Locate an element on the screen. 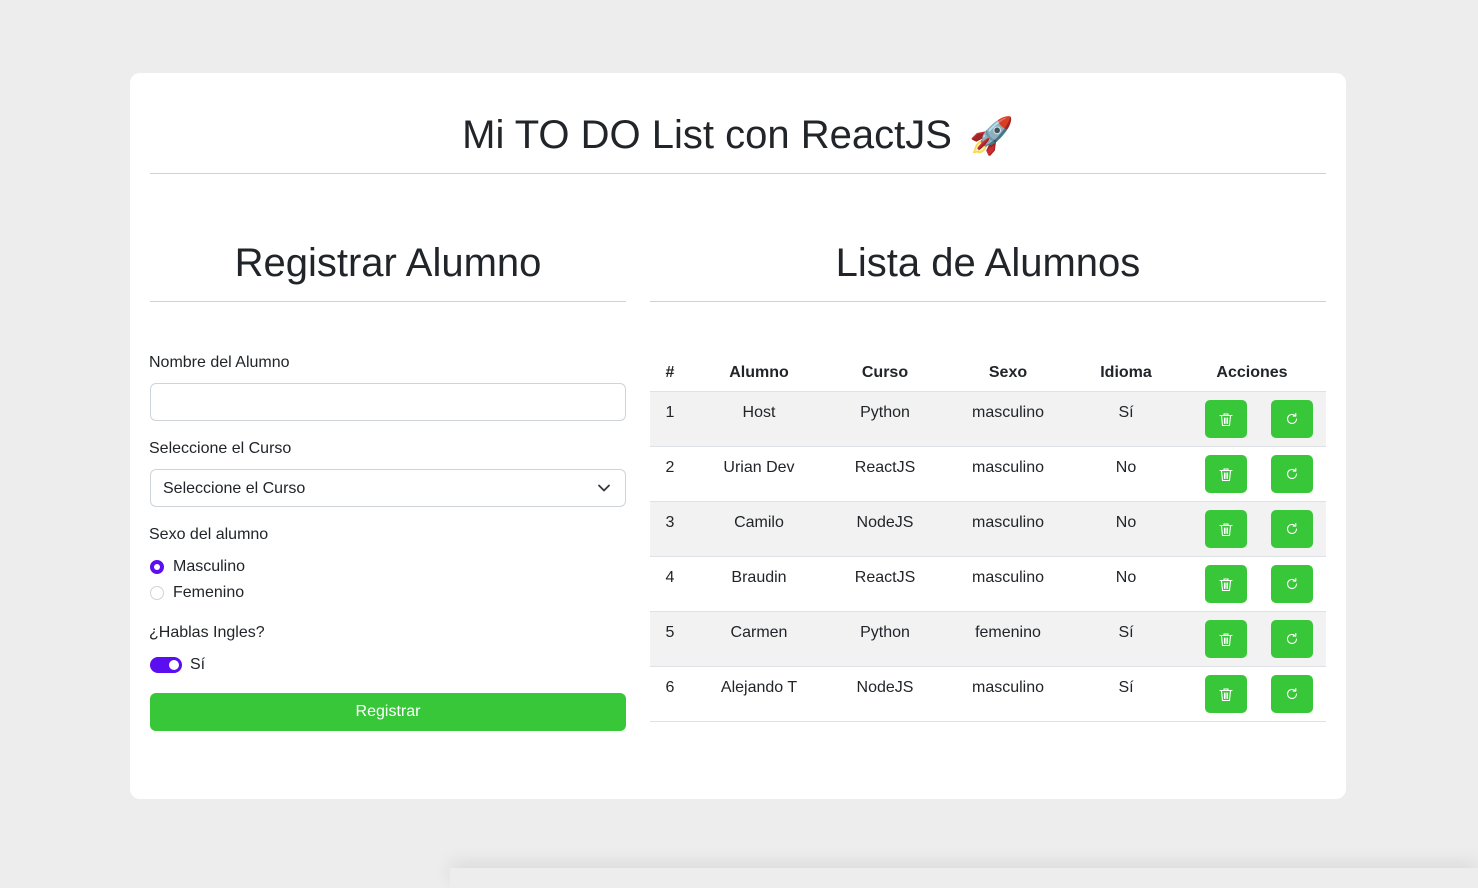  cell-num-text: 2 is located at coordinates (670, 467).